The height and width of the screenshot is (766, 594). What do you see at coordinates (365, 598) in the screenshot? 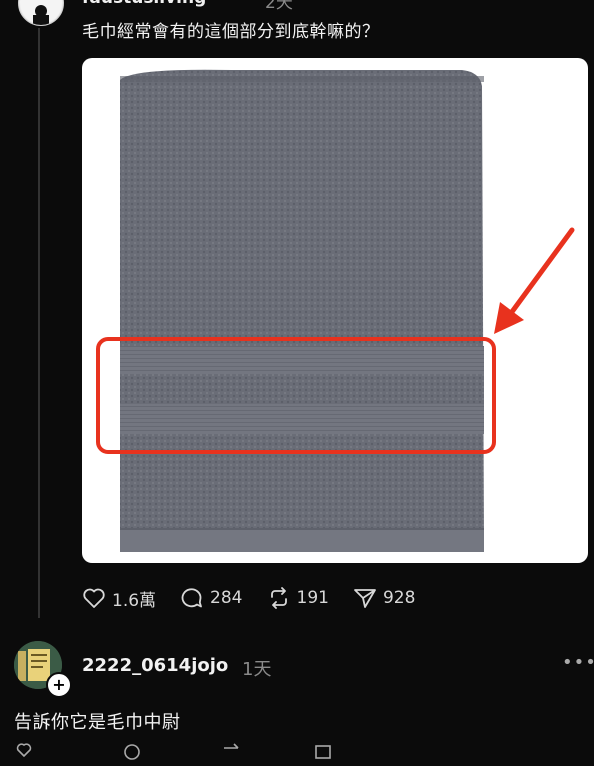
I see `send-icon` at bounding box center [365, 598].